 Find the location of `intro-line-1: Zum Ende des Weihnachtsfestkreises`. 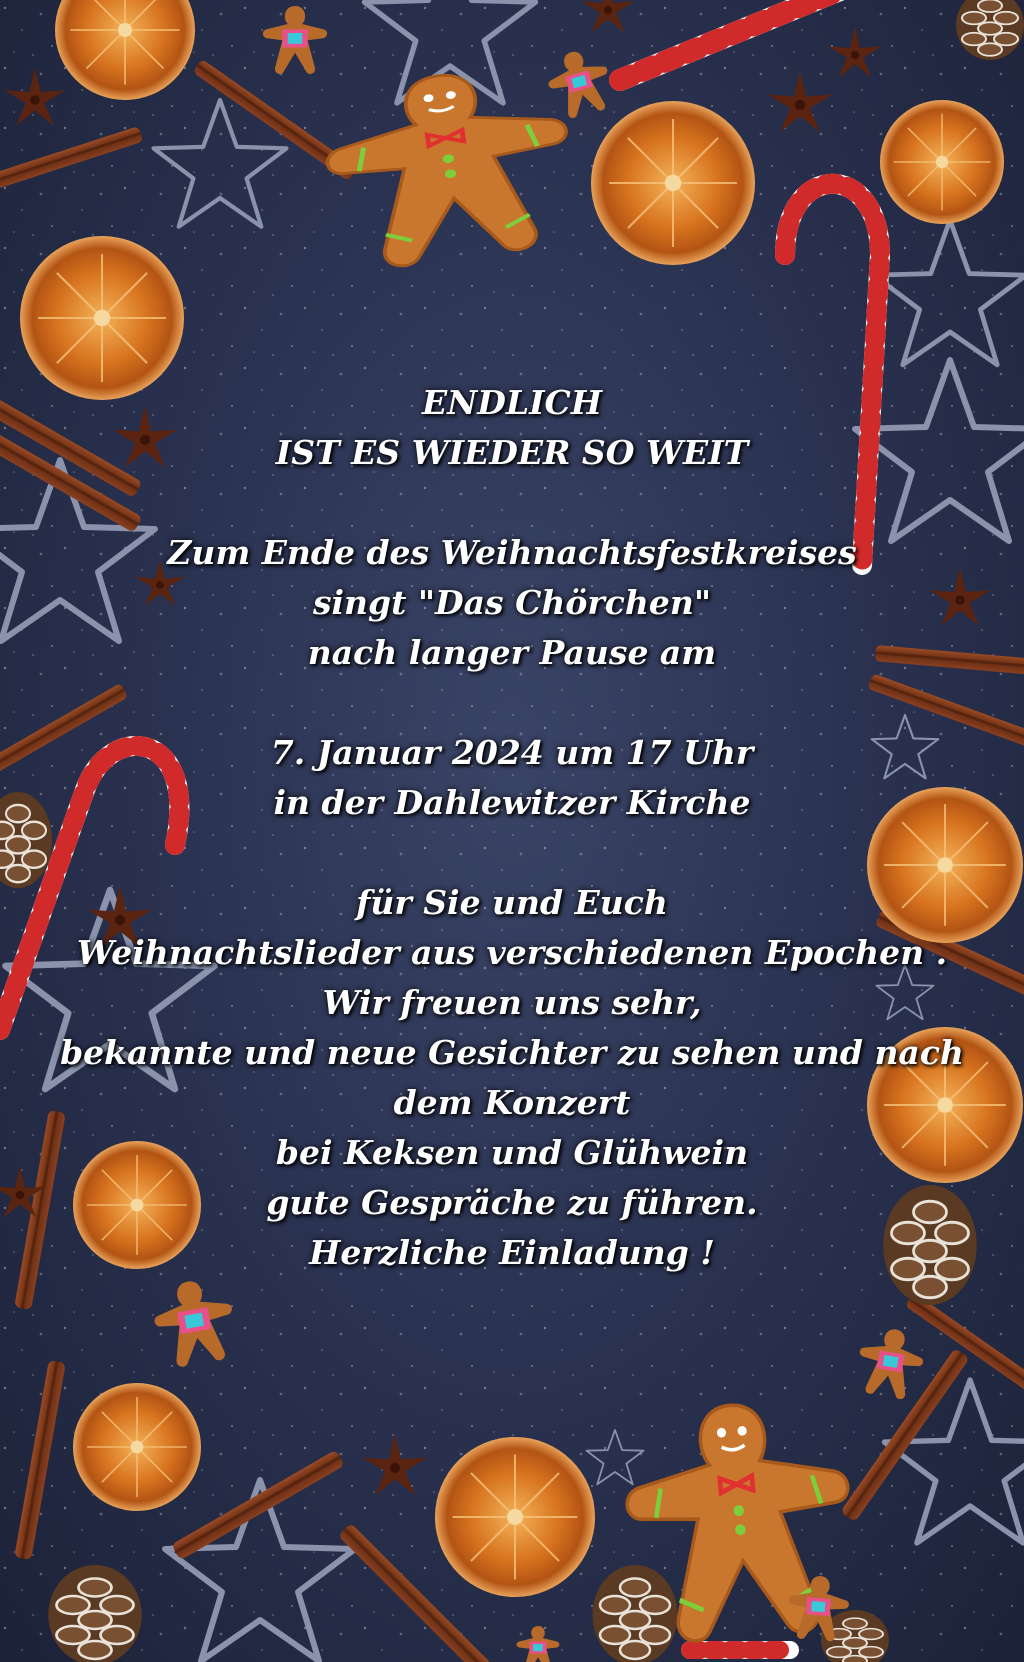

intro-line-1: Zum Ende des Weihnachtsfestkreises is located at coordinates (512, 552).